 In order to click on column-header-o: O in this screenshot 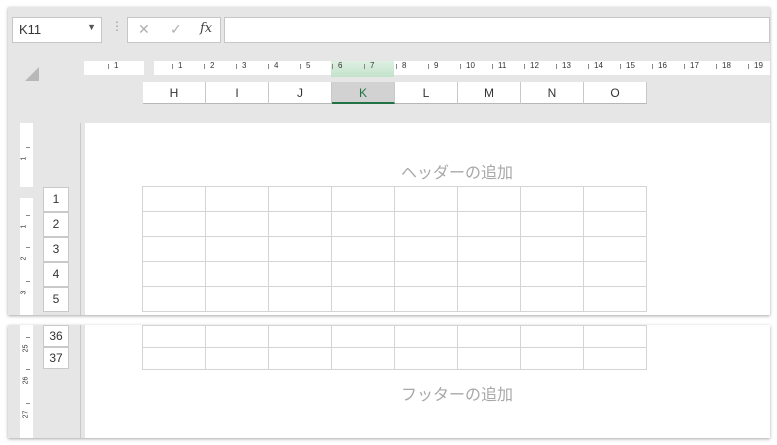, I will do `click(615, 93)`.